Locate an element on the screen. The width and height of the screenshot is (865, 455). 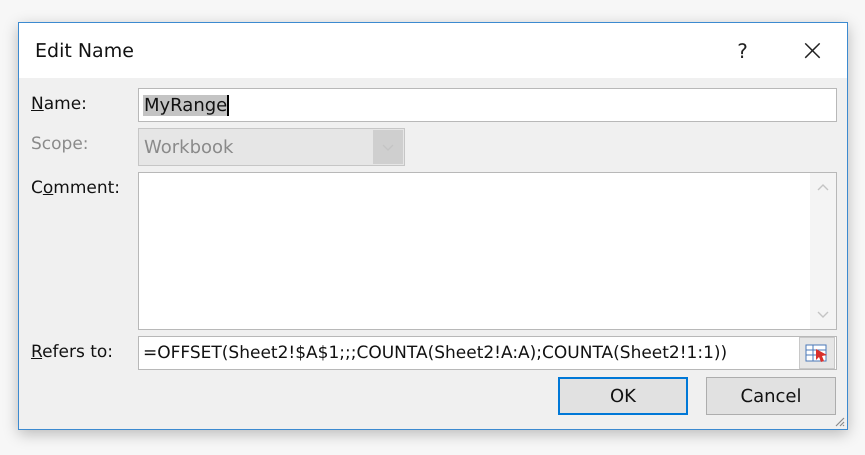
field-label: Comment: is located at coordinates (76, 187).